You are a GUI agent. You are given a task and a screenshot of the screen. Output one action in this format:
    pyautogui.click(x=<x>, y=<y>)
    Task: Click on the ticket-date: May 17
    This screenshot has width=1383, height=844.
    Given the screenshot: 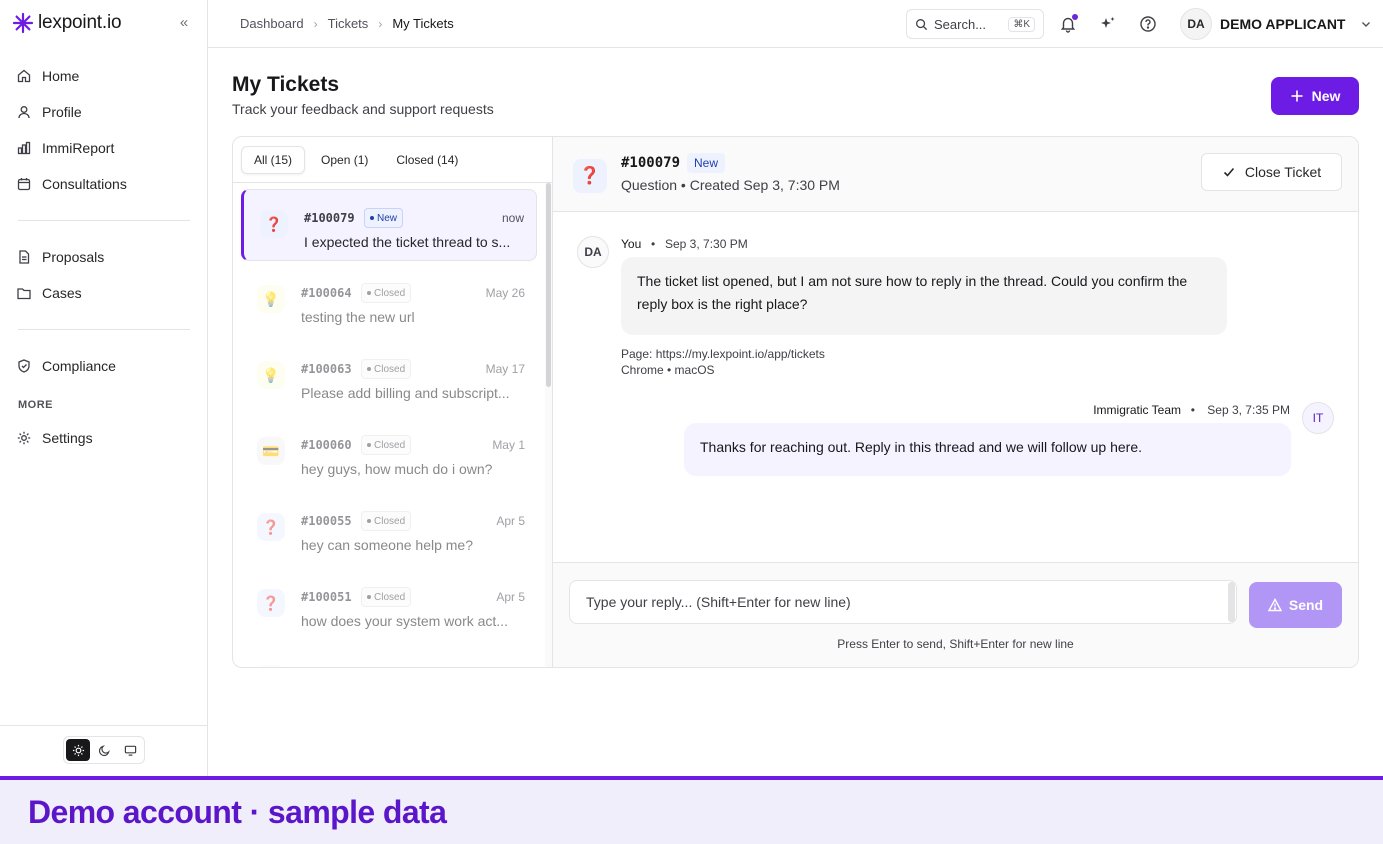 What is the action you would take?
    pyautogui.click(x=505, y=369)
    